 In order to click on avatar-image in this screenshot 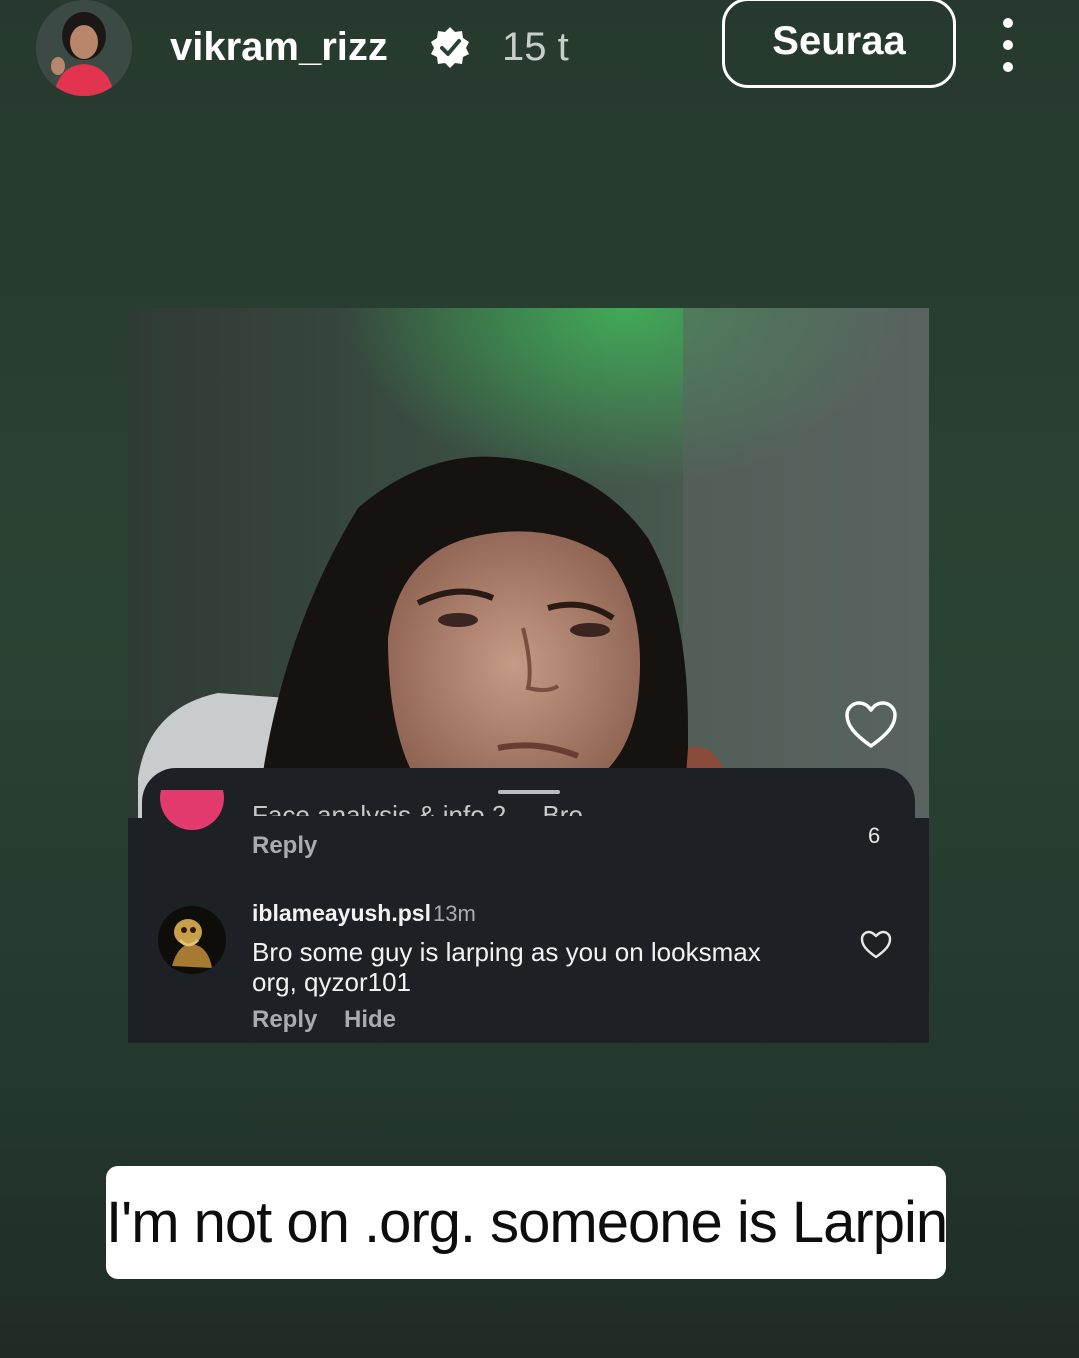, I will do `click(84, 48)`.